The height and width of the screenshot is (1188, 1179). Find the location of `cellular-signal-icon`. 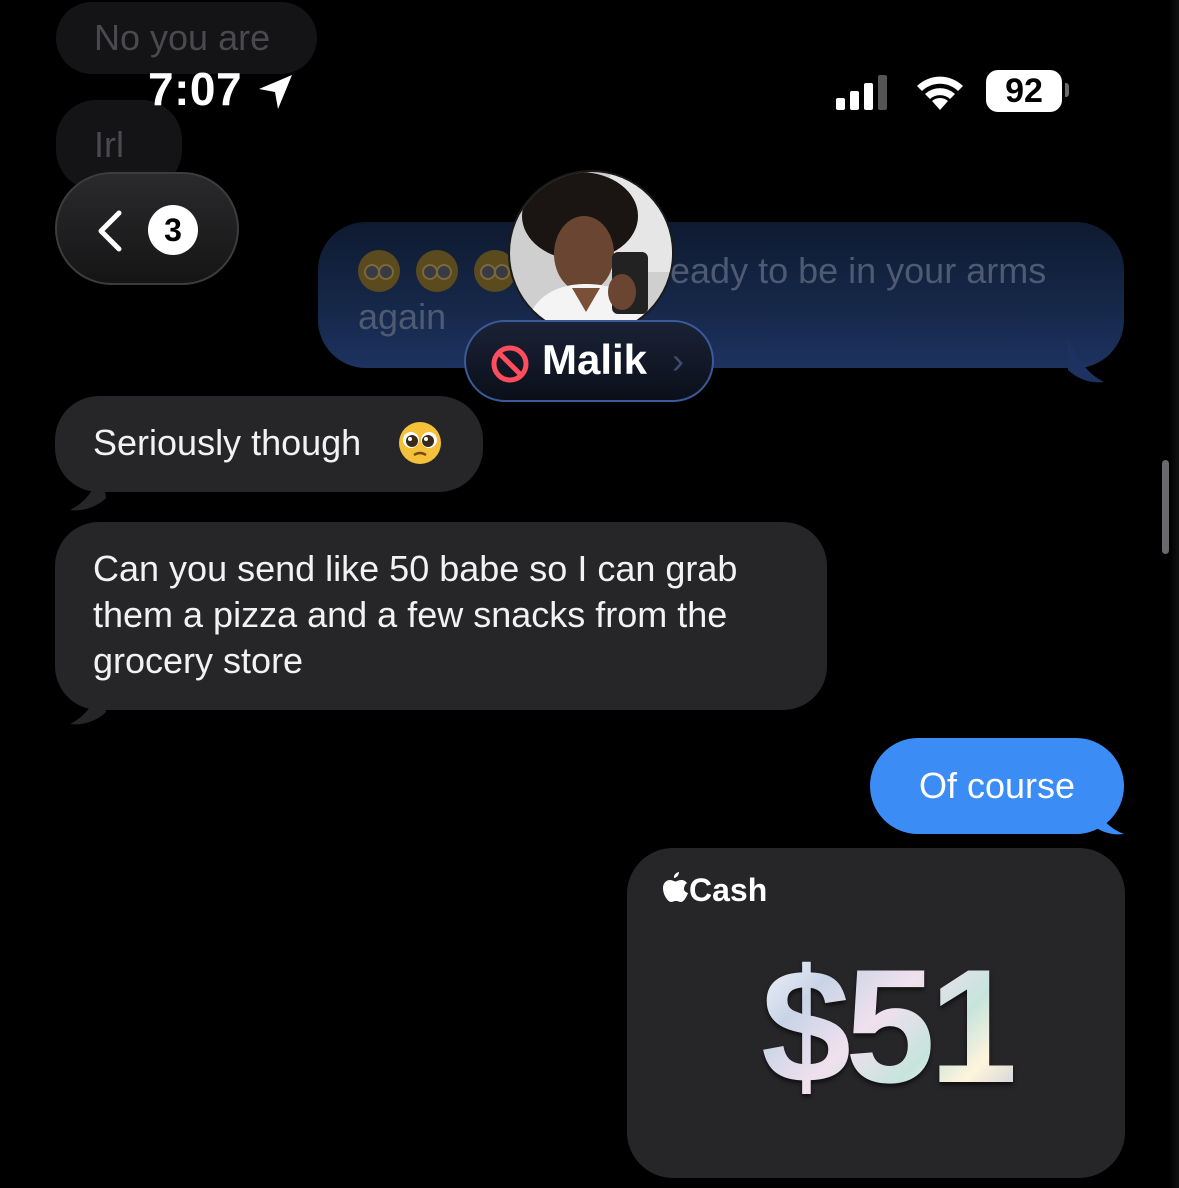

cellular-signal-icon is located at coordinates (866, 94).